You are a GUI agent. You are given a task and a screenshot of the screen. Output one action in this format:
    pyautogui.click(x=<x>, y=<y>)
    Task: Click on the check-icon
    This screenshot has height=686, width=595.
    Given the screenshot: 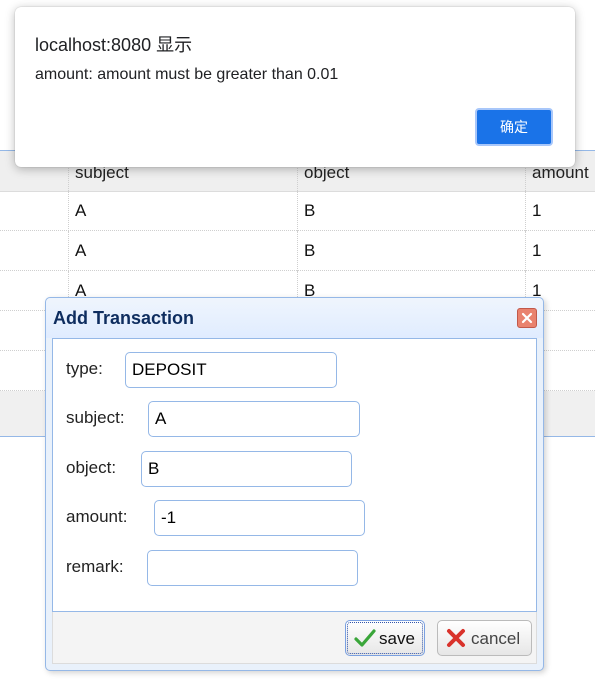 What is the action you would take?
    pyautogui.click(x=365, y=640)
    